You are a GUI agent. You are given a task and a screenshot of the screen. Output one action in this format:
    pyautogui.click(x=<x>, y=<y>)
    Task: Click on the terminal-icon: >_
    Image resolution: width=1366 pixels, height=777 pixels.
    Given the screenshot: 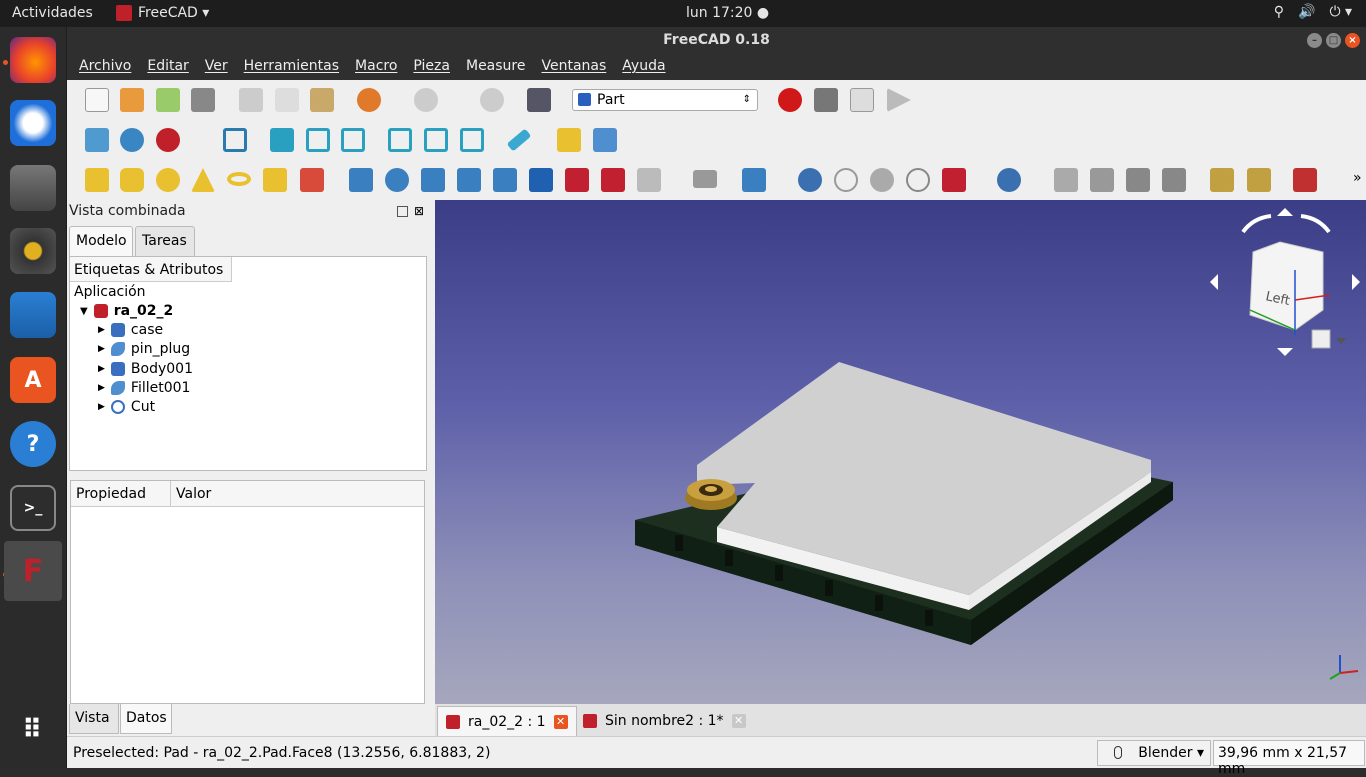 What is the action you would take?
    pyautogui.click(x=33, y=508)
    